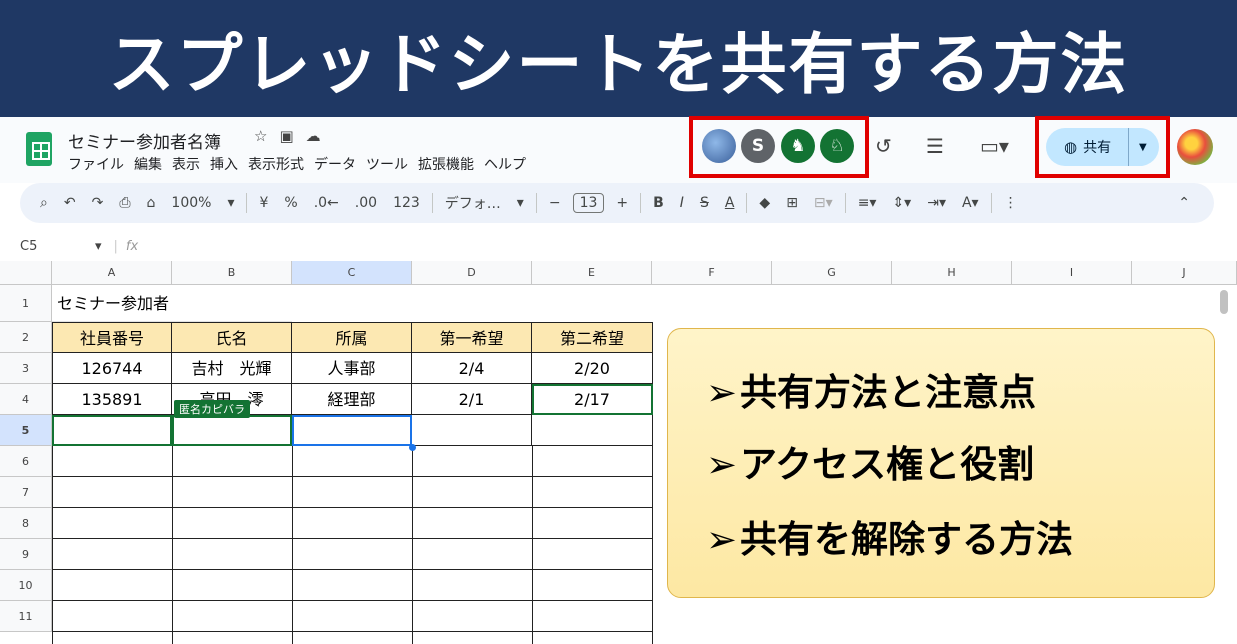 The height and width of the screenshot is (644, 1237). Describe the element at coordinates (44, 203) in the screenshot. I see `search-icon: ⌕` at that location.